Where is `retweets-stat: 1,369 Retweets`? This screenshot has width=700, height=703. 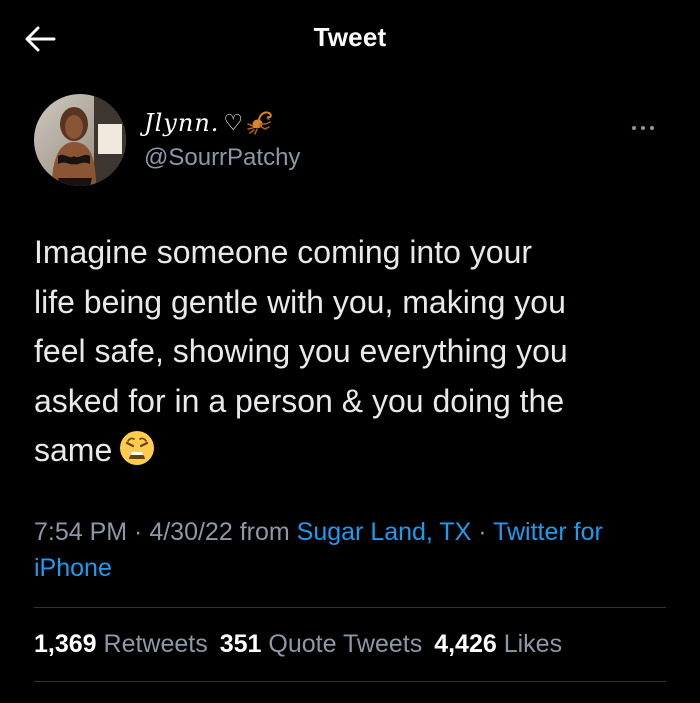 retweets-stat: 1,369 Retweets is located at coordinates (121, 644).